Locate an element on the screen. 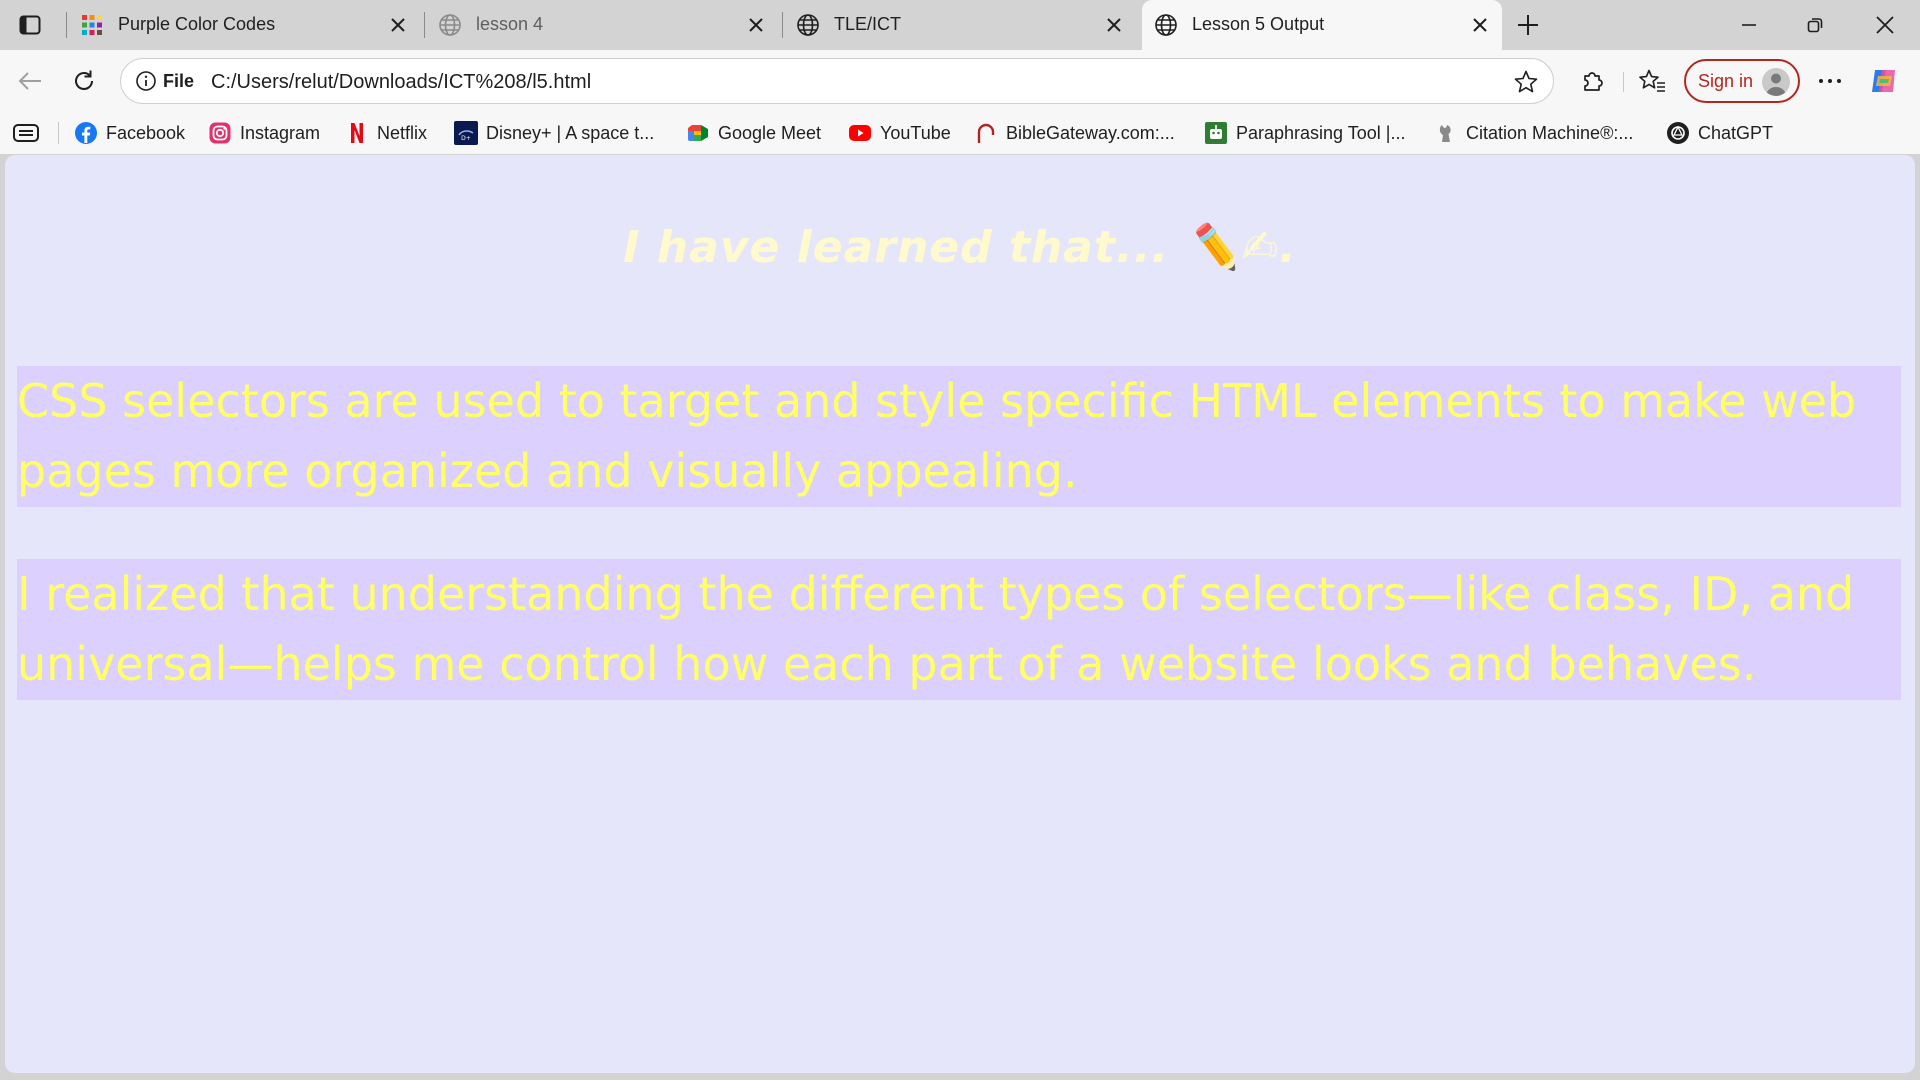 This screenshot has height=1080, width=1920. bookmark-label: ChatGPT is located at coordinates (1736, 132).